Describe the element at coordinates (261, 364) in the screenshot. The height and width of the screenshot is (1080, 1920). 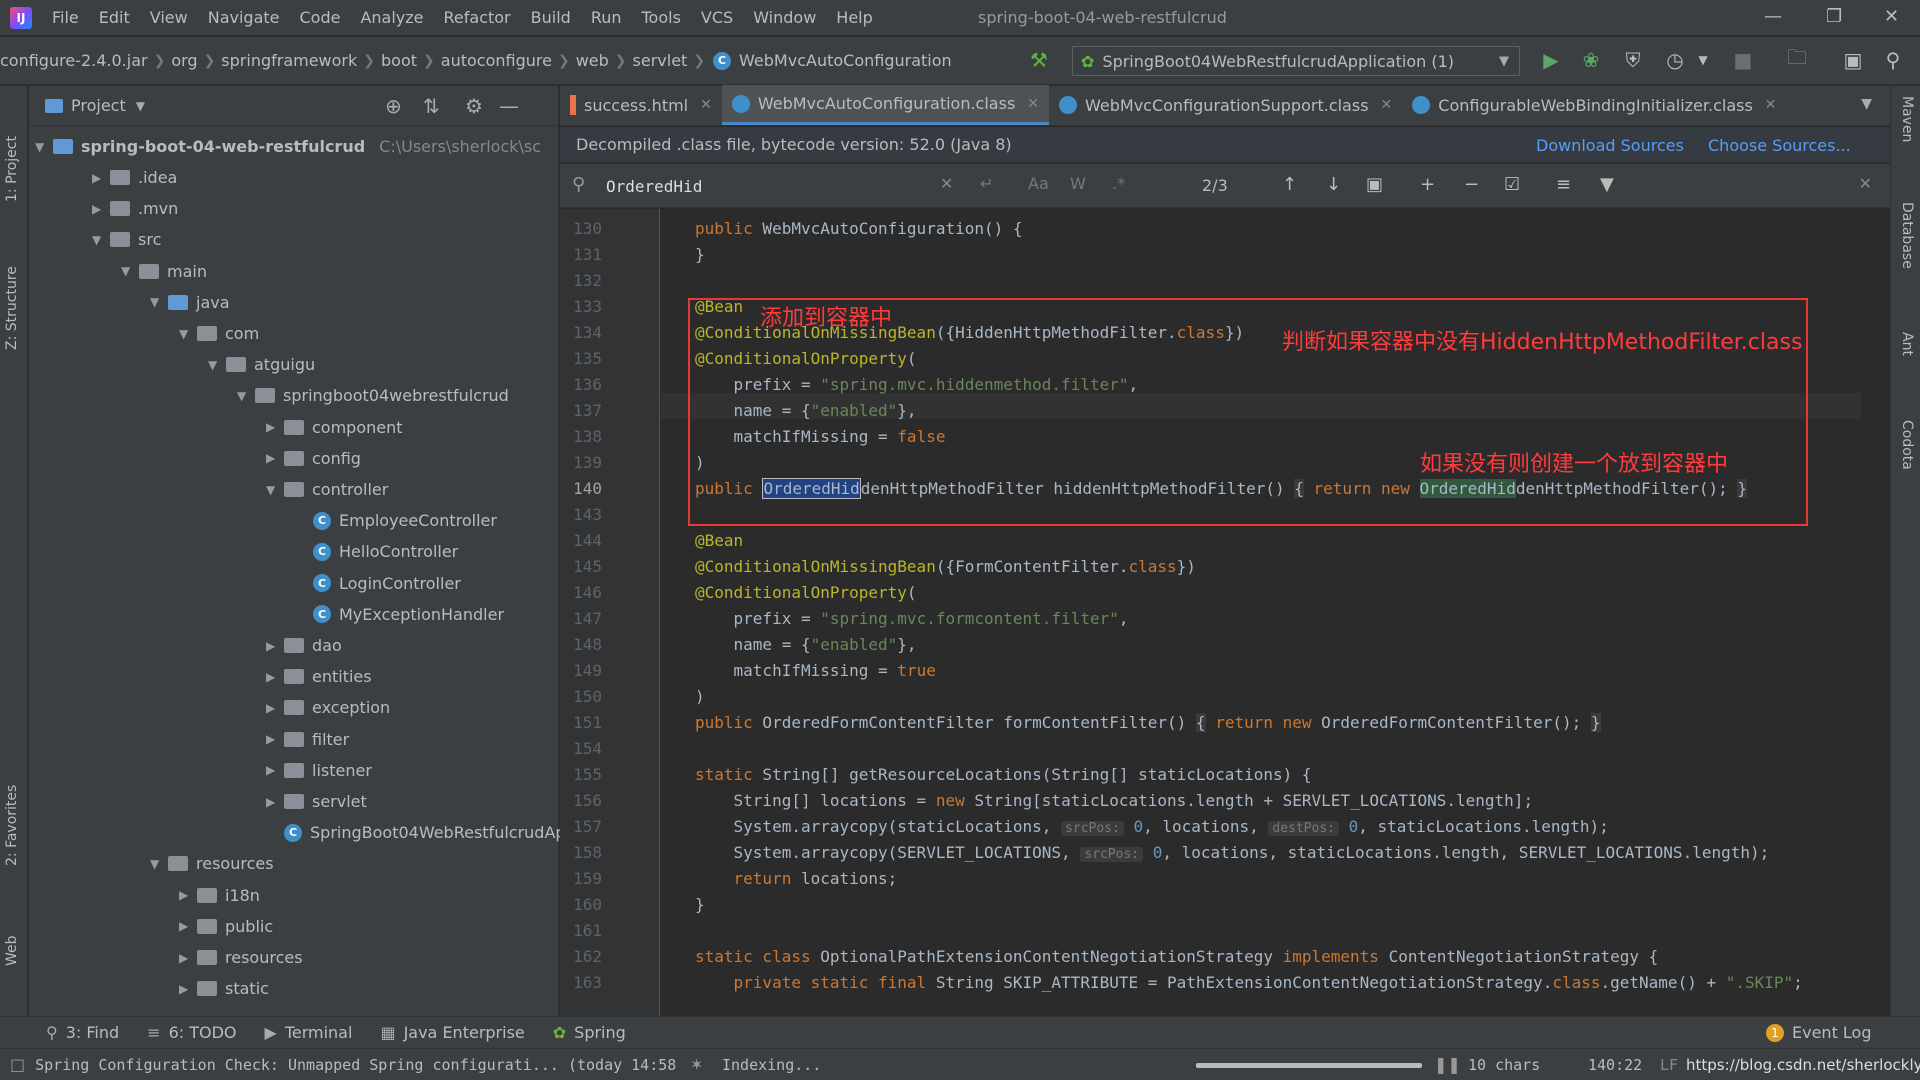
I see `tree-item: ▼ atguigu` at that location.